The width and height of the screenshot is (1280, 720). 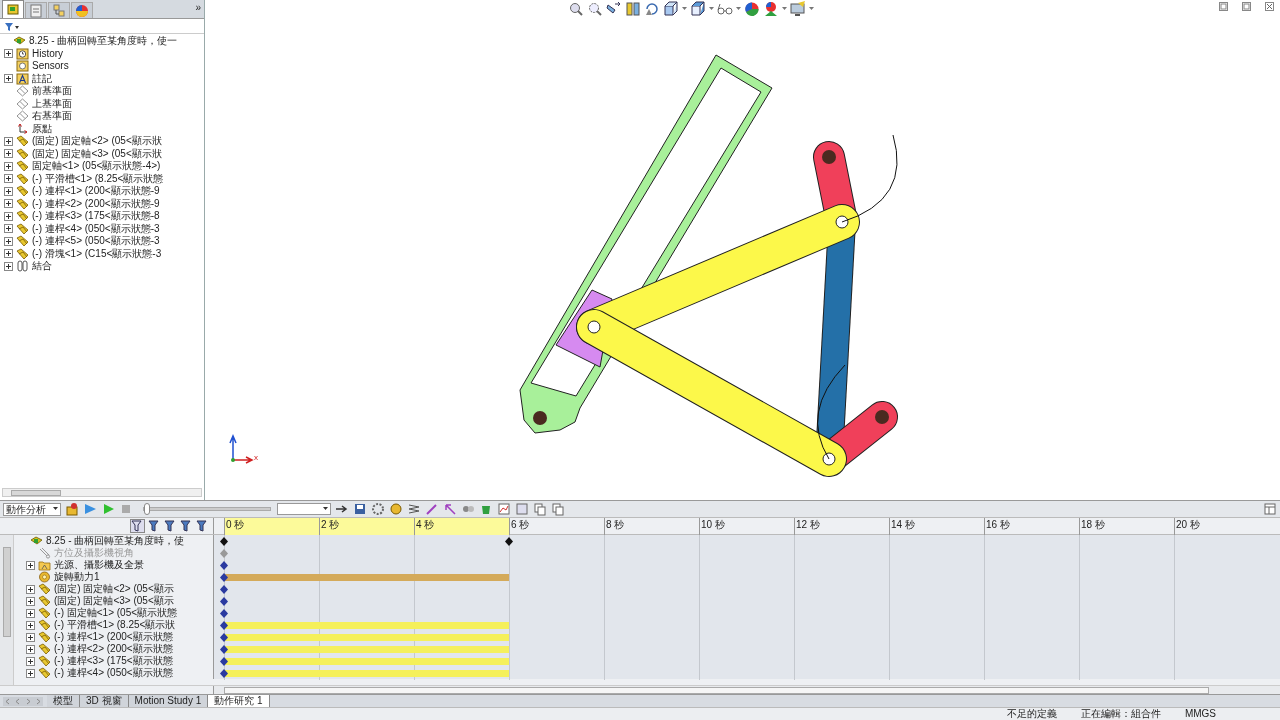 I want to click on save-icon, so click(x=360, y=509).